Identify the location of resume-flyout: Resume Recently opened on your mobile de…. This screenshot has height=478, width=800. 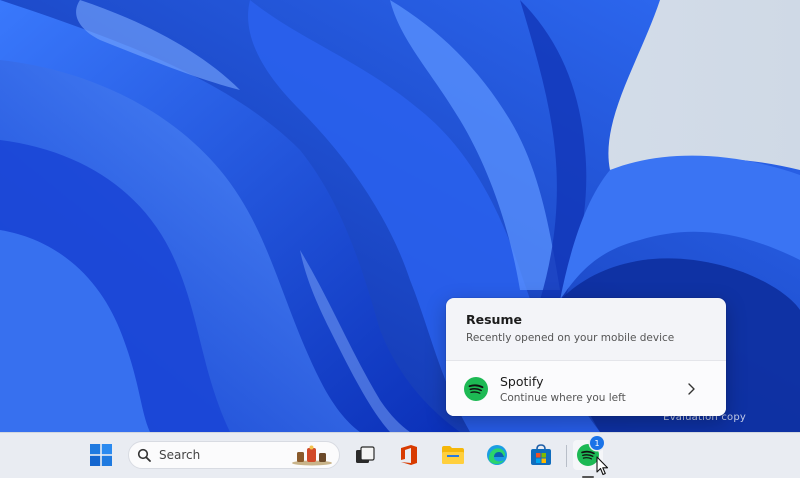
(586, 357).